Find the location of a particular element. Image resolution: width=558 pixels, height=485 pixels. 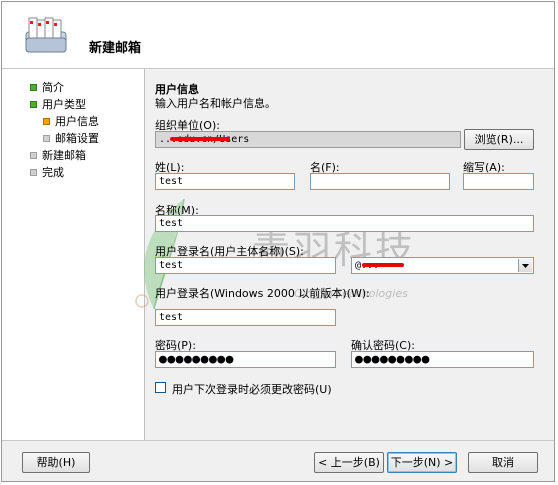

step-finish: 完成 is located at coordinates (47, 172).